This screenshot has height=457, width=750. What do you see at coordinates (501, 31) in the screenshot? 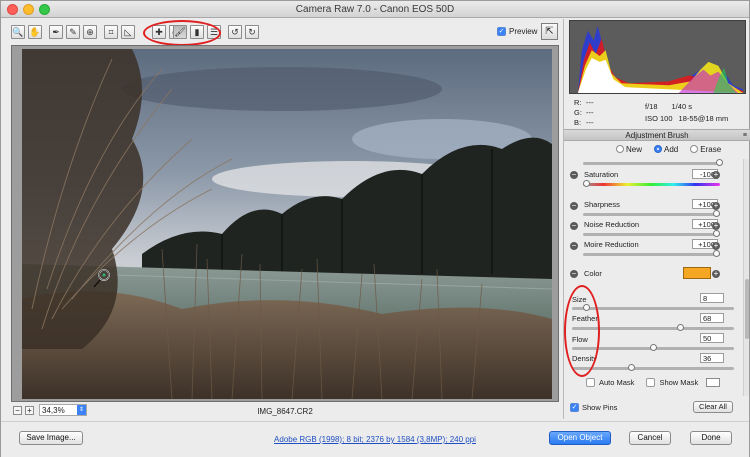
I see `preview-checkbox: ✓` at bounding box center [501, 31].